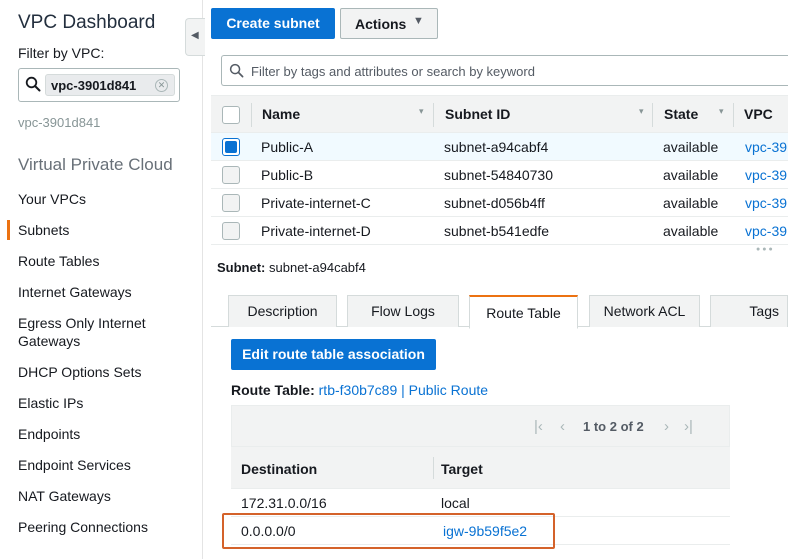  Describe the element at coordinates (108, 465) in the screenshot. I see `sidebar-item-endpoint-services: Endpoint Services` at that location.